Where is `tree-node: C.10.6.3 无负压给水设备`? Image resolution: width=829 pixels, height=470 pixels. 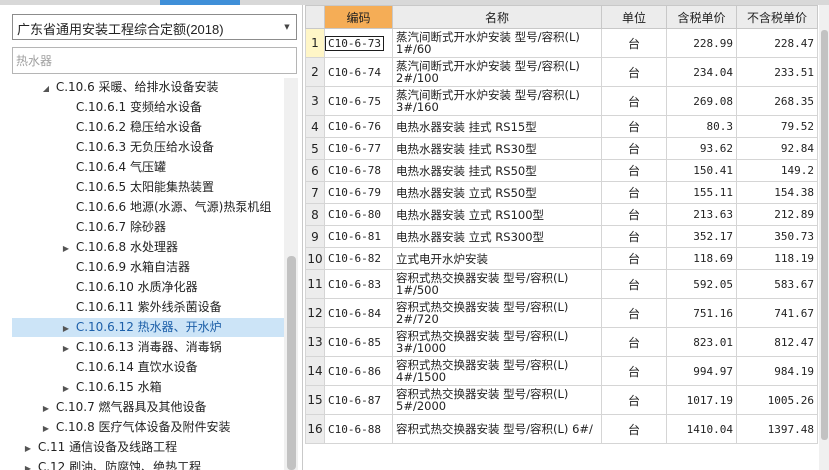
tree-node: C.10.6.3 无负压给水设备 is located at coordinates (137, 147).